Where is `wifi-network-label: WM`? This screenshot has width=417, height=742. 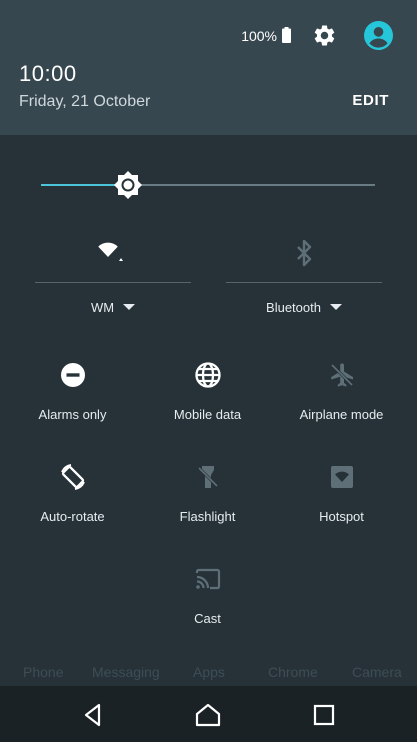 wifi-network-label: WM is located at coordinates (102, 307).